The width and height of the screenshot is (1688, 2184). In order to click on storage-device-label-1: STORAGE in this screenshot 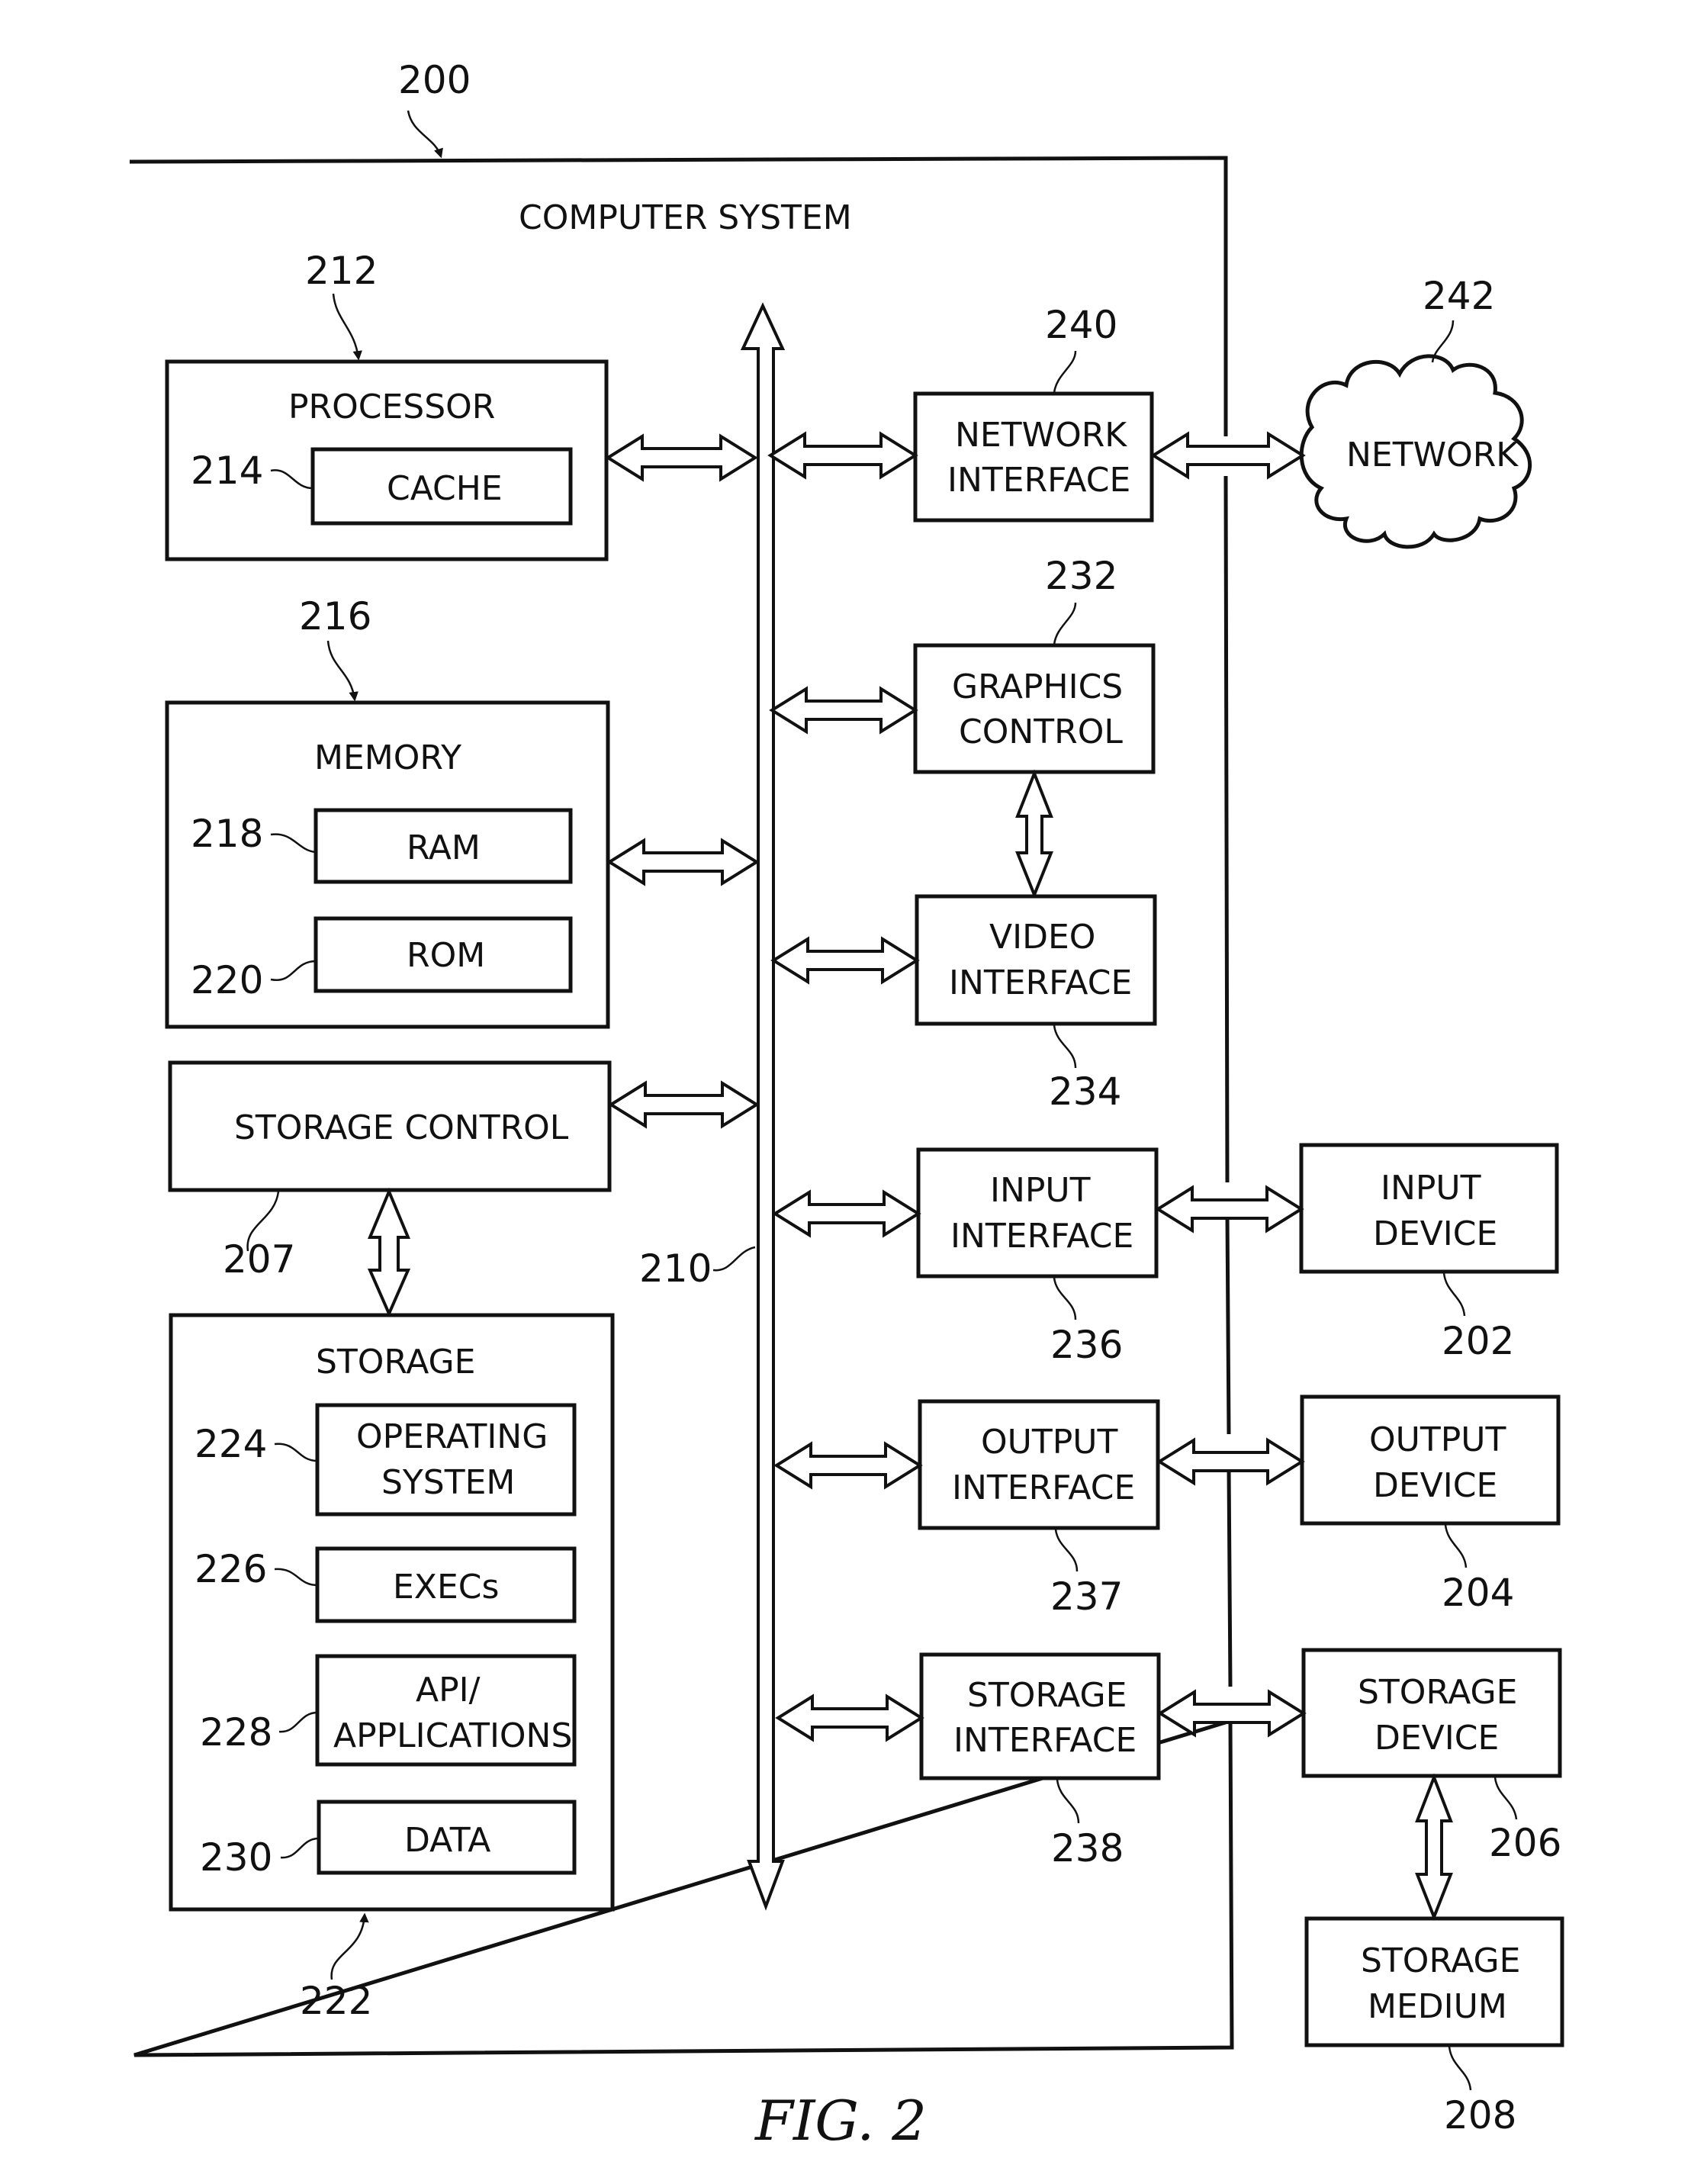, I will do `click(1438, 1692)`.